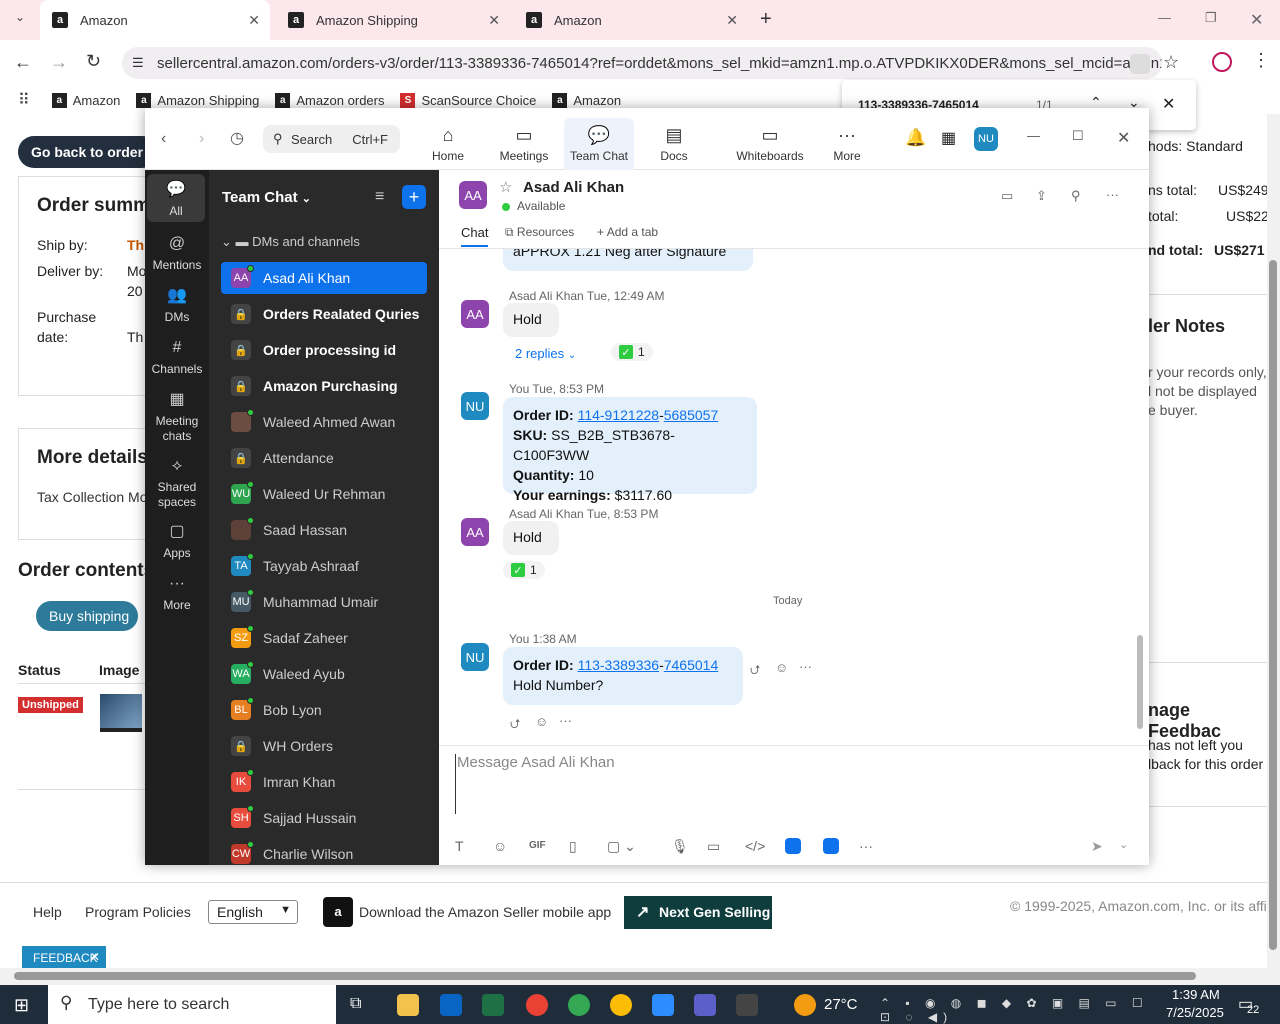  What do you see at coordinates (393, 20) in the screenshot?
I see `tab-amazon-shipping: a Amazon Shipping ✕` at bounding box center [393, 20].